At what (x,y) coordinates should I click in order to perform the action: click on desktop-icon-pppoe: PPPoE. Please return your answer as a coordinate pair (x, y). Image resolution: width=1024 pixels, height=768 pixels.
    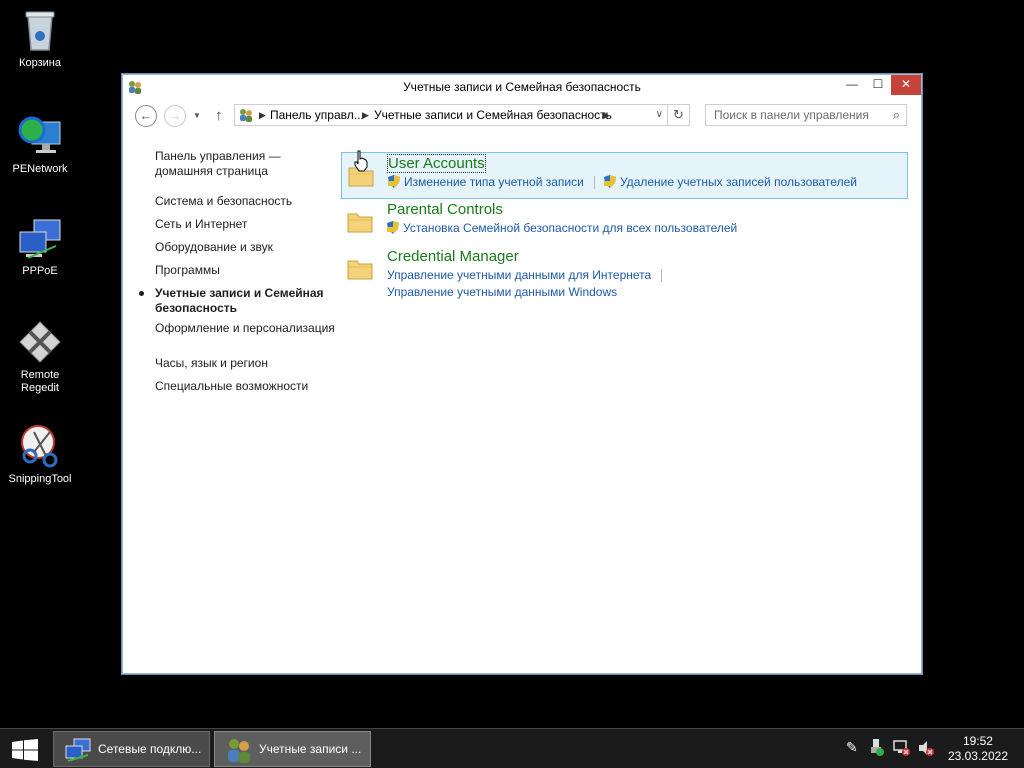
    Looking at the image, I should click on (40, 246).